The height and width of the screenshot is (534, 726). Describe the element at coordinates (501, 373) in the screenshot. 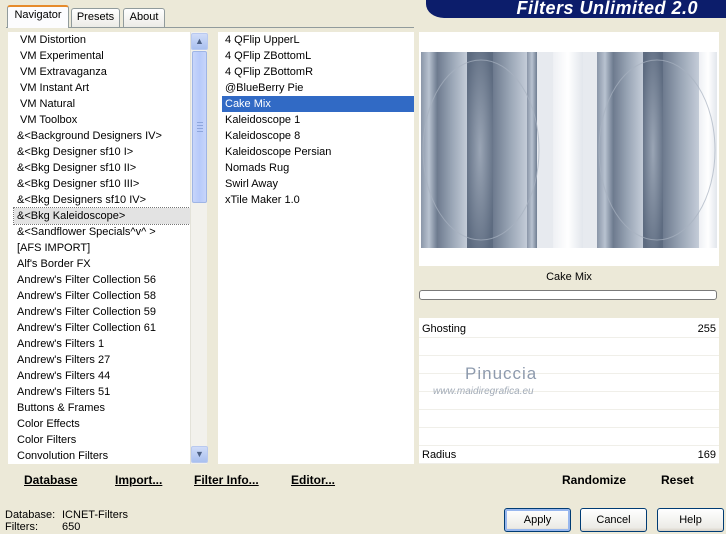

I see `watermark-name: Pinuccia` at that location.